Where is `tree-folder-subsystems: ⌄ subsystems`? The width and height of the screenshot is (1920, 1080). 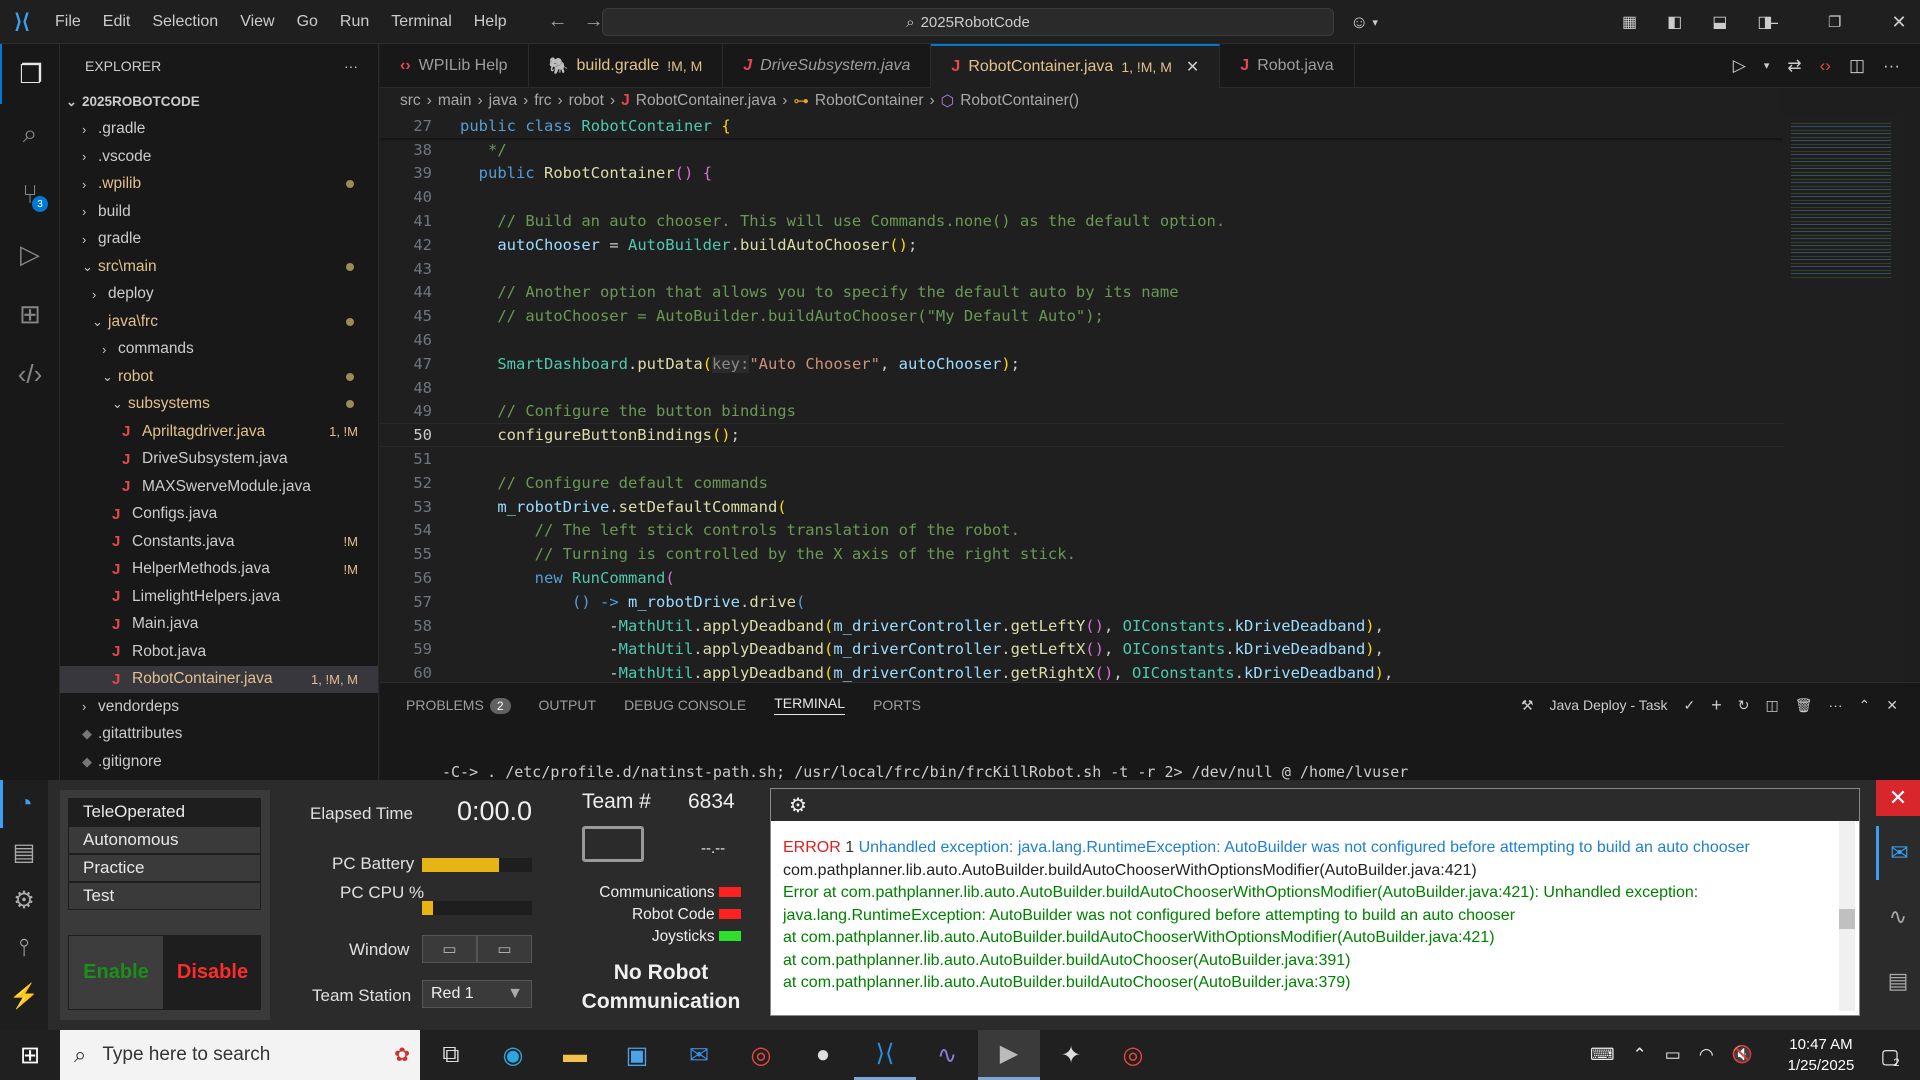
tree-folder-subsystems: ⌄ subsystems is located at coordinates (219, 405).